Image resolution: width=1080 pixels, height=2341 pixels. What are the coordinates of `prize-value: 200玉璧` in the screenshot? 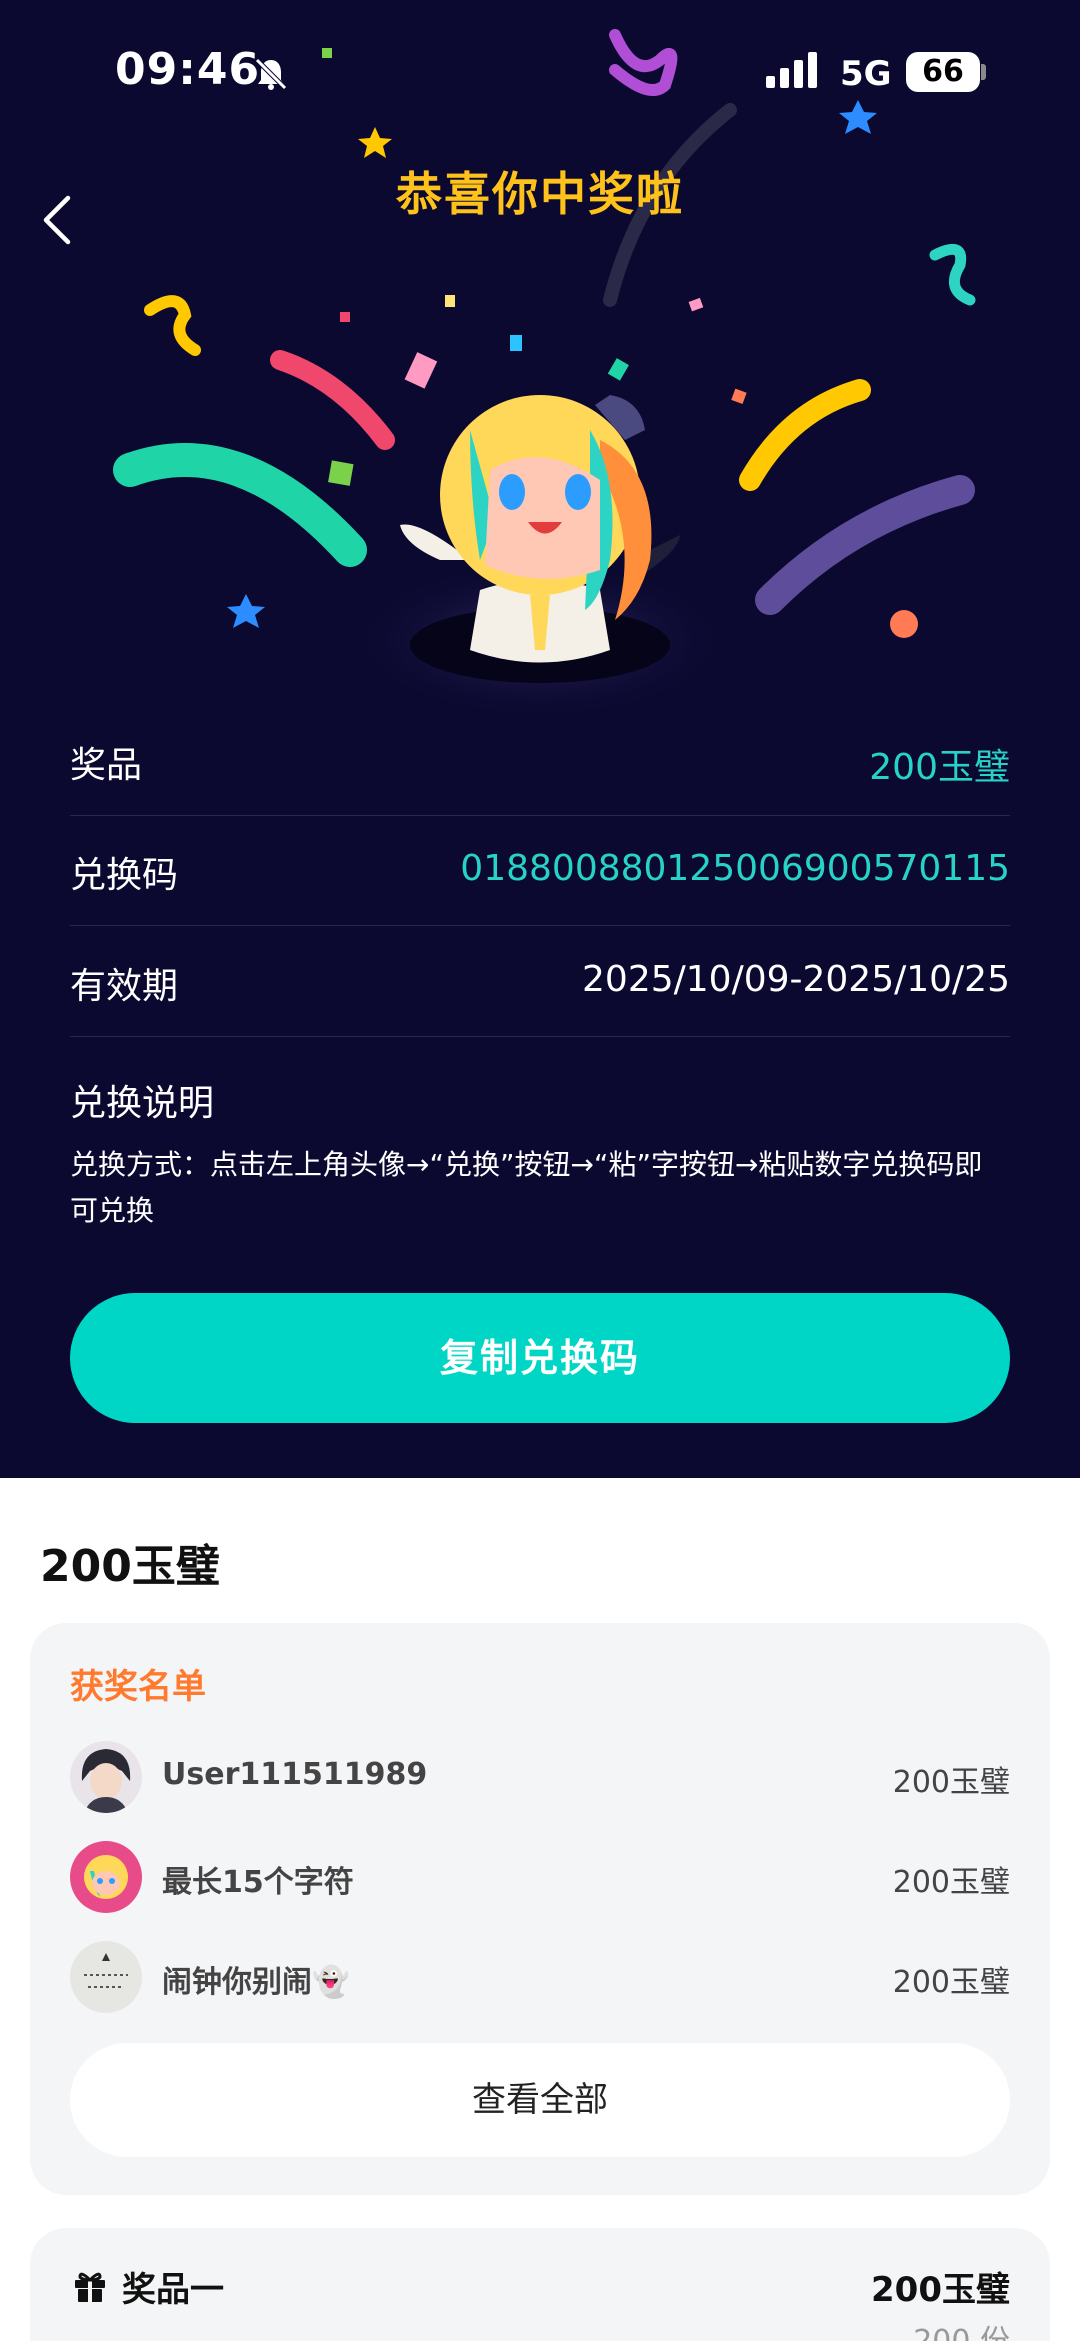 It's located at (939, 767).